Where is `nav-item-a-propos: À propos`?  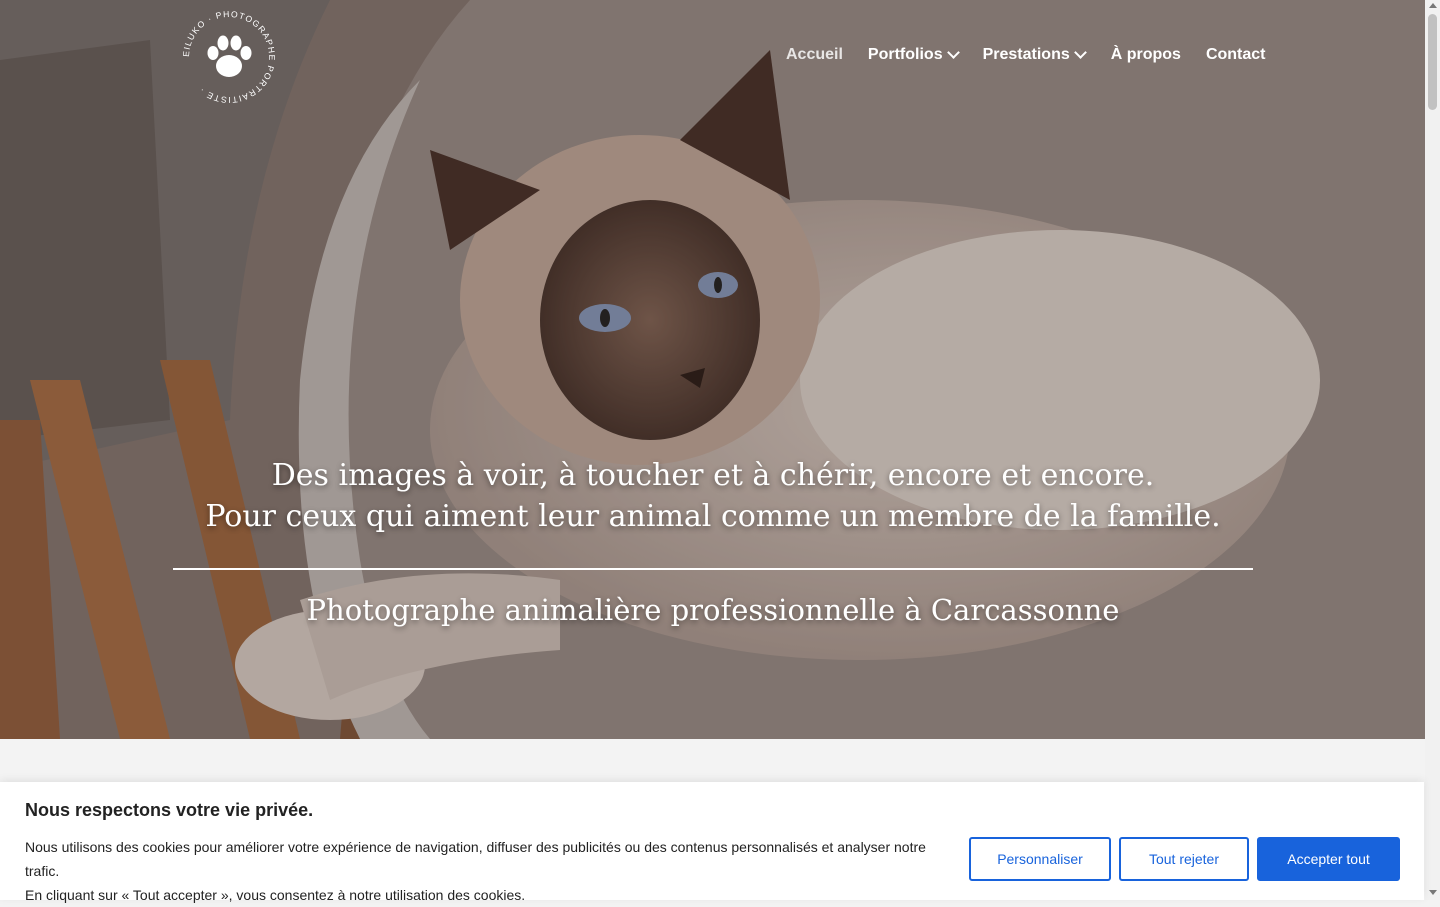
nav-item-a-propos: À propos is located at coordinates (1146, 55).